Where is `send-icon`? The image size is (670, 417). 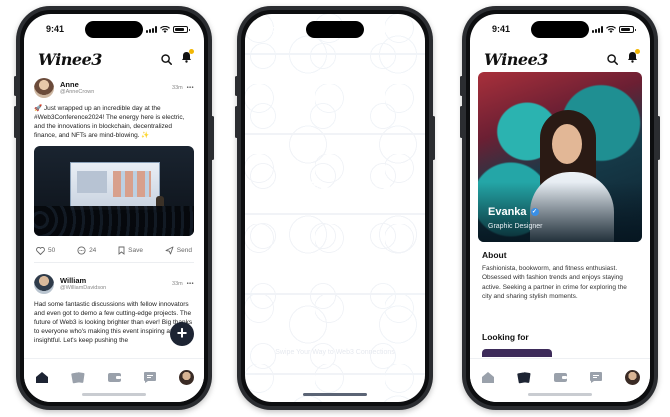 send-icon is located at coordinates (169, 250).